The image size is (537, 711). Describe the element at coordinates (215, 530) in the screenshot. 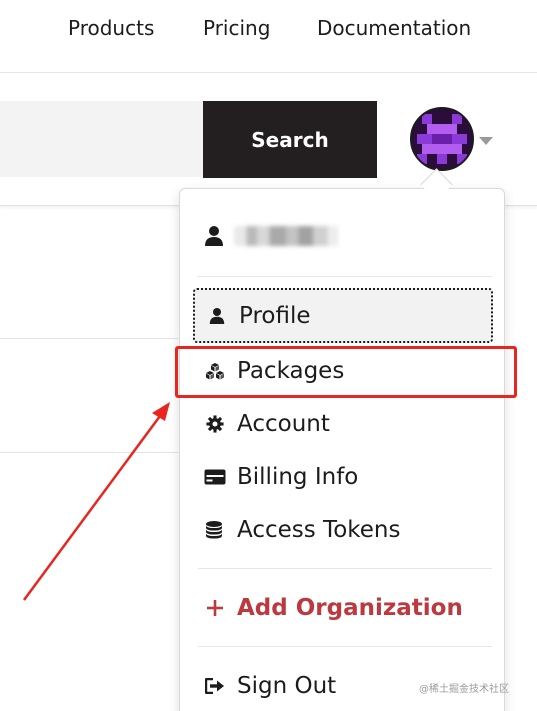

I see `coins-icon` at that location.